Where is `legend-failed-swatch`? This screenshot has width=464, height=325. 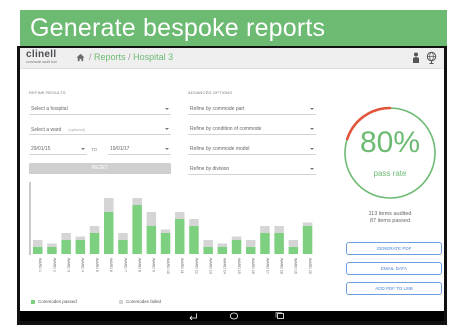 legend-failed-swatch is located at coordinates (121, 302).